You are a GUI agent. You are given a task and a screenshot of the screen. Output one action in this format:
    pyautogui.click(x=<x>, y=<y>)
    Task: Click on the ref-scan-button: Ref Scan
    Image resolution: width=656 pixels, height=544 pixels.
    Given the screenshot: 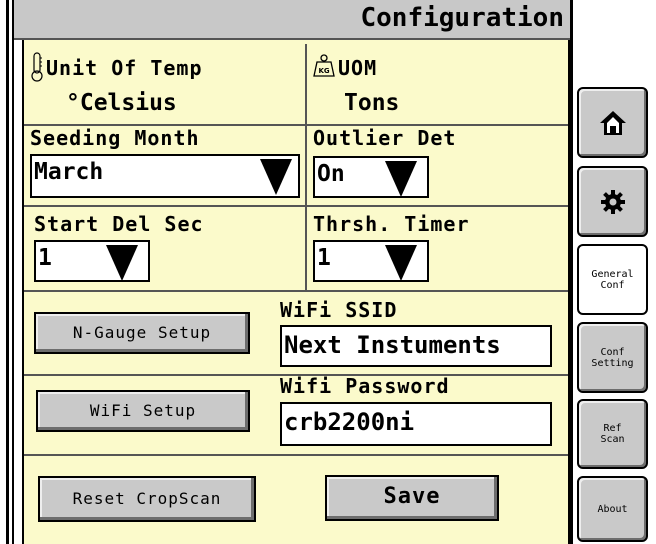 What is the action you would take?
    pyautogui.click(x=612, y=434)
    